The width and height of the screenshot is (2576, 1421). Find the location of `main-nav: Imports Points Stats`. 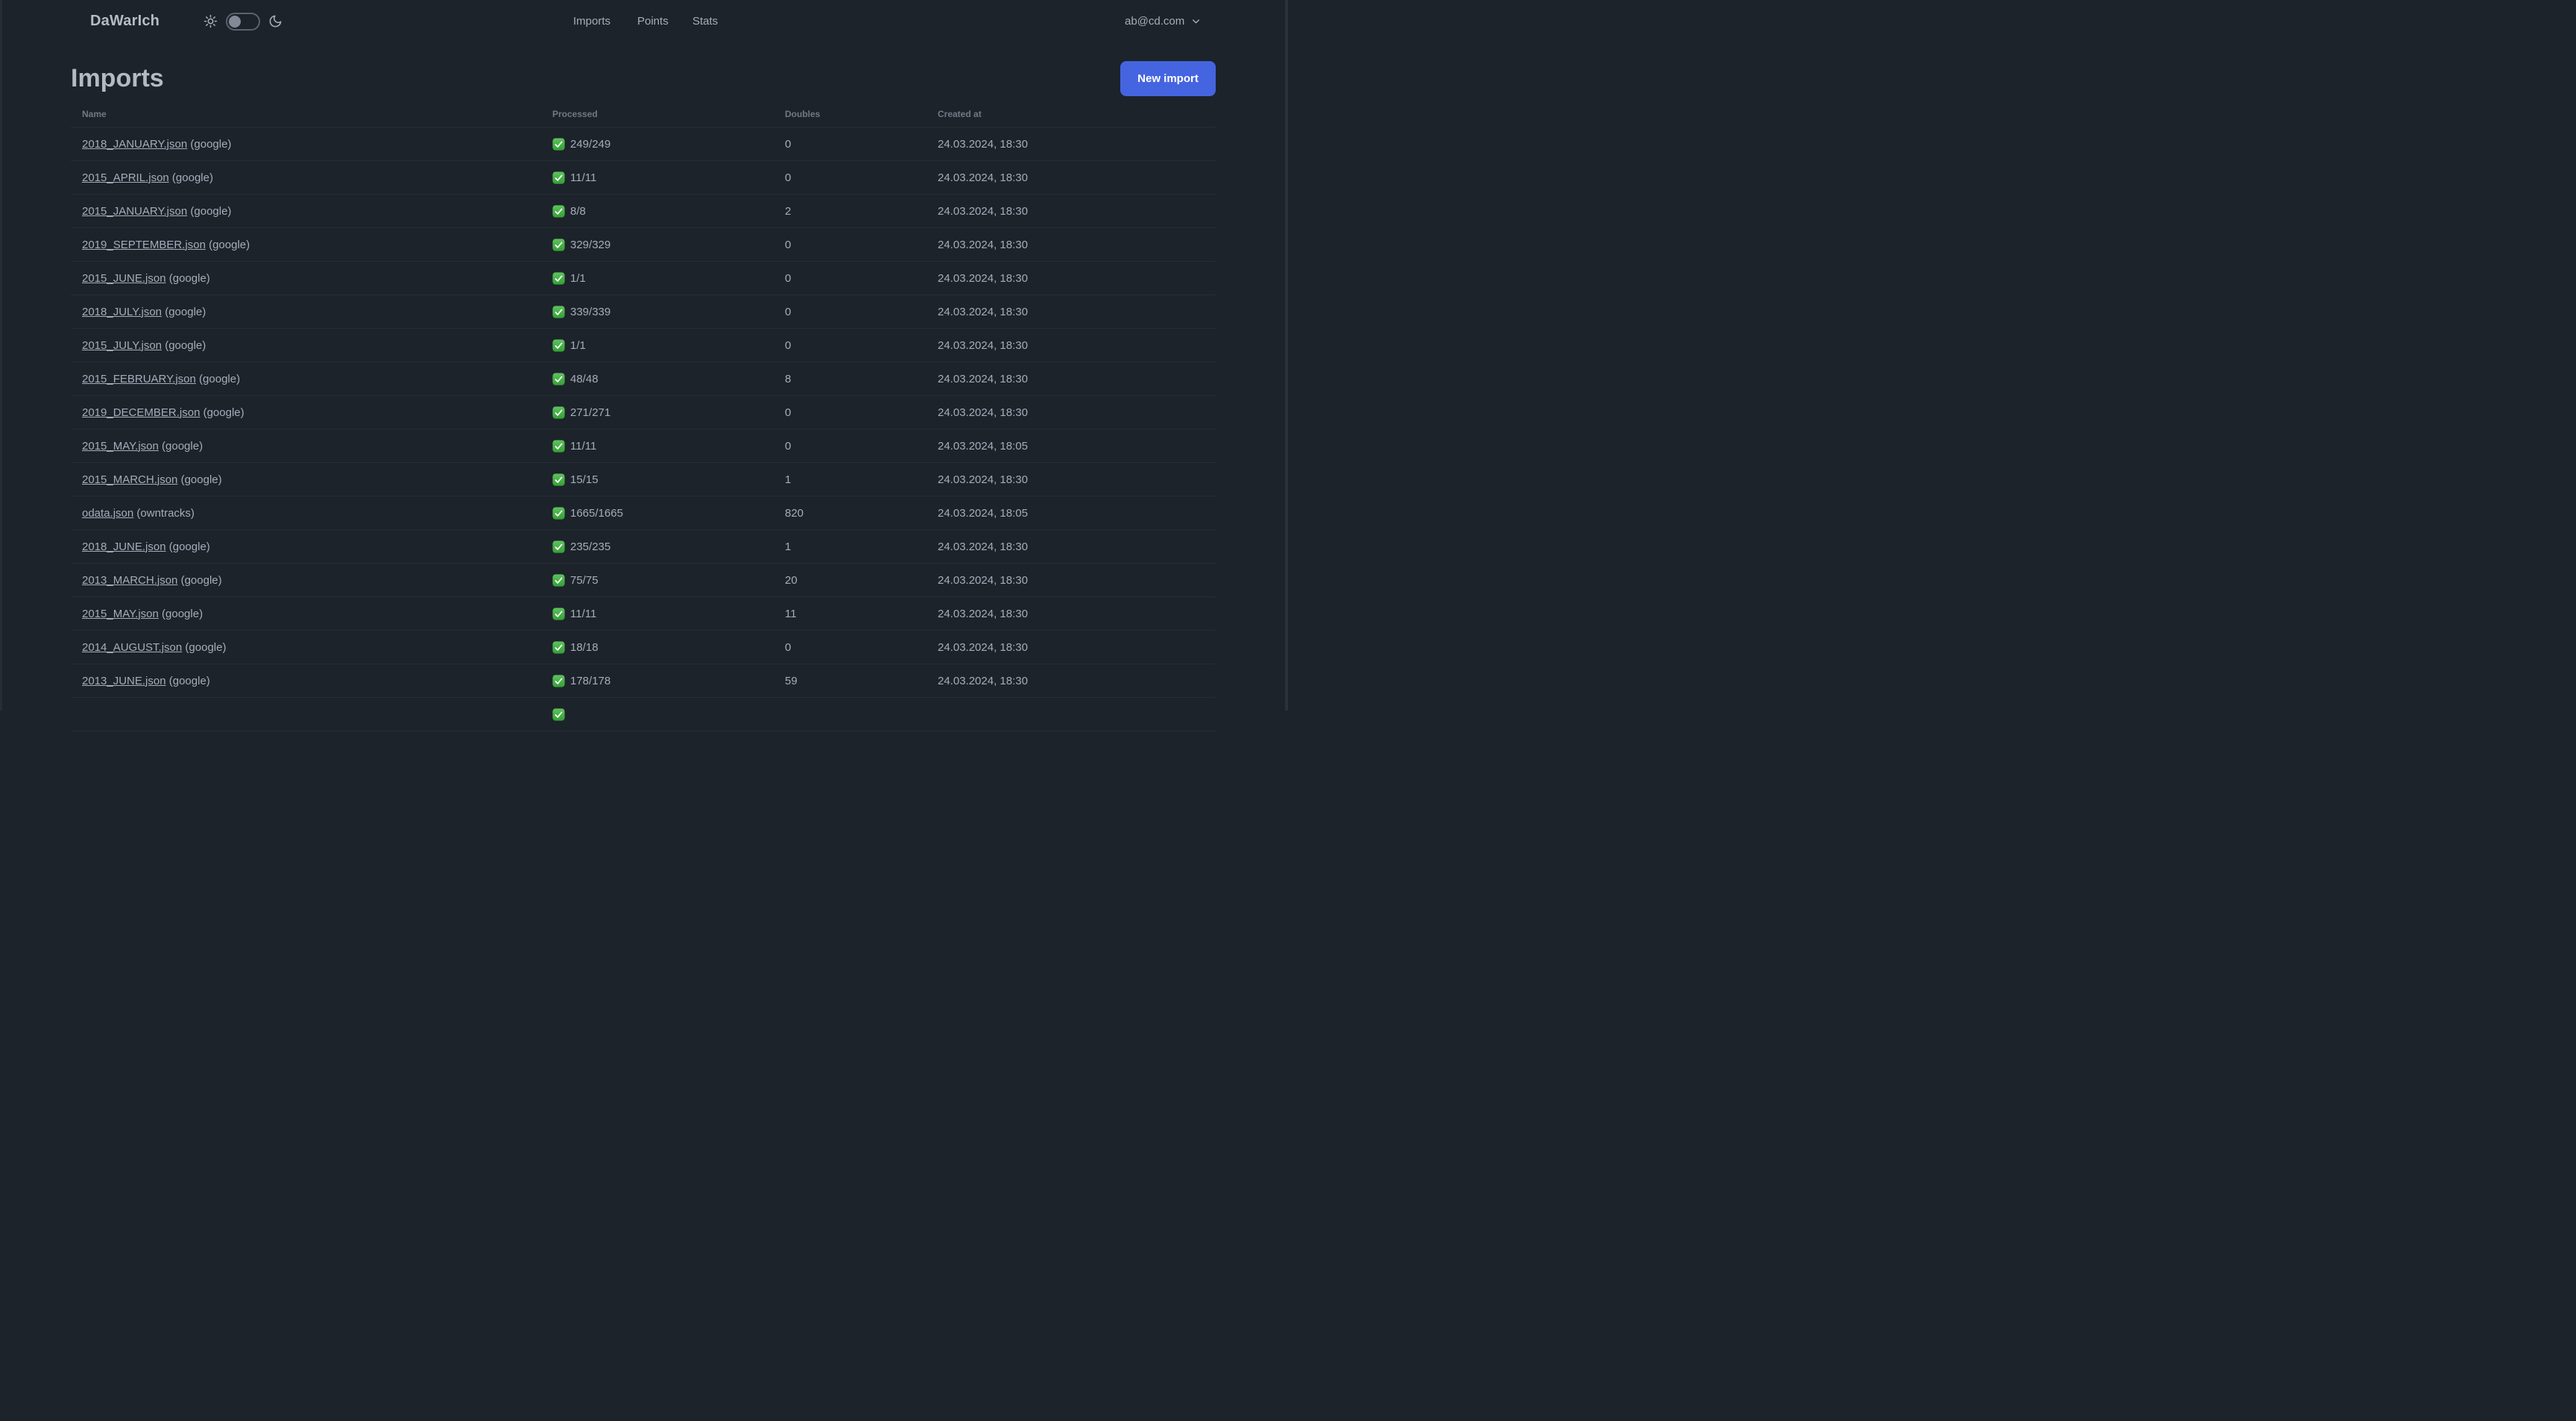

main-nav: Imports Points Stats is located at coordinates (644, 21).